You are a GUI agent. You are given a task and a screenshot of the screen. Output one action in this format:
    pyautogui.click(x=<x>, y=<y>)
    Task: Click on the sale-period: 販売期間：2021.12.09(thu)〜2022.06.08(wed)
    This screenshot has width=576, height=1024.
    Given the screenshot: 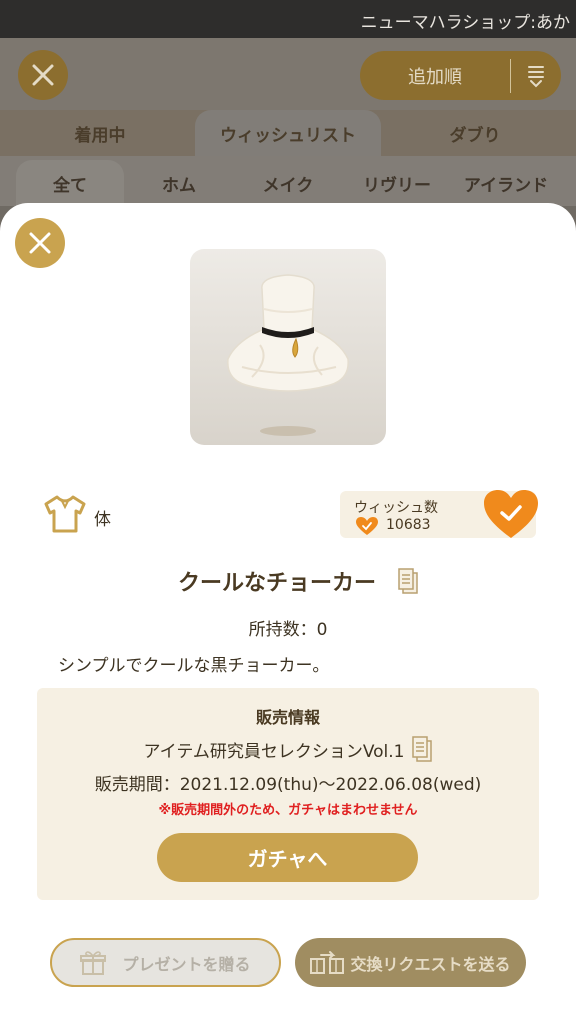 What is the action you would take?
    pyautogui.click(x=288, y=785)
    